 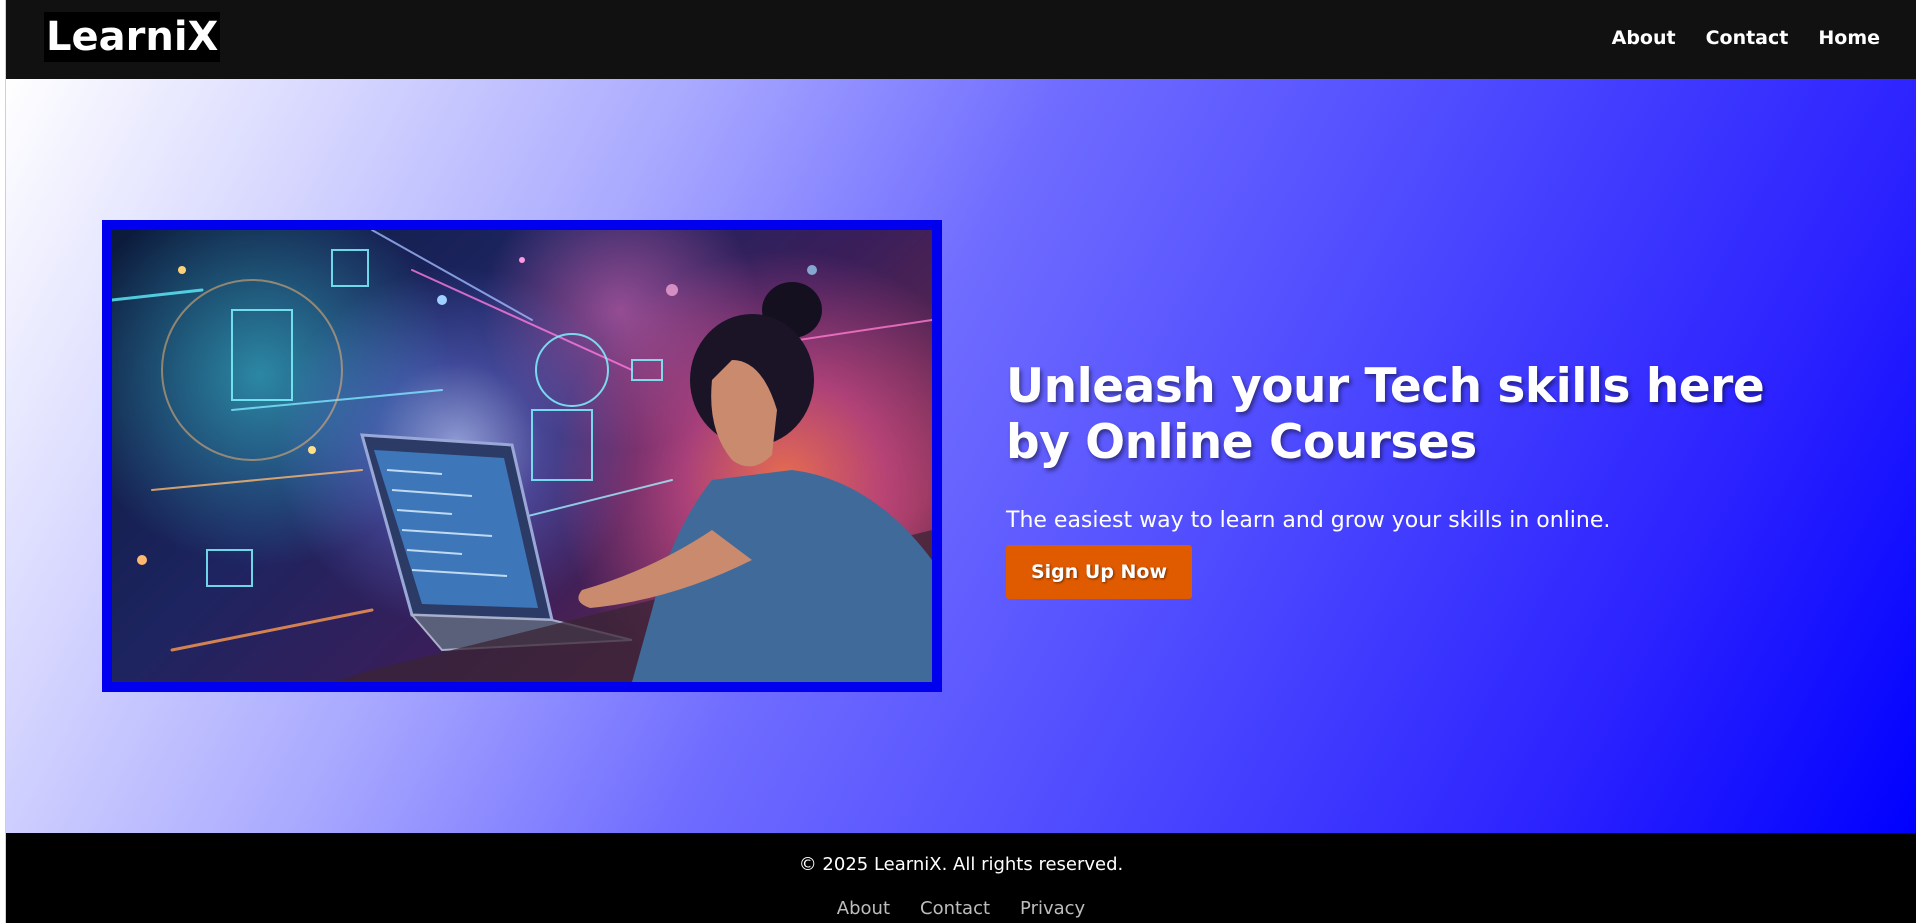 I want to click on nav-link-about: About, so click(x=1644, y=38).